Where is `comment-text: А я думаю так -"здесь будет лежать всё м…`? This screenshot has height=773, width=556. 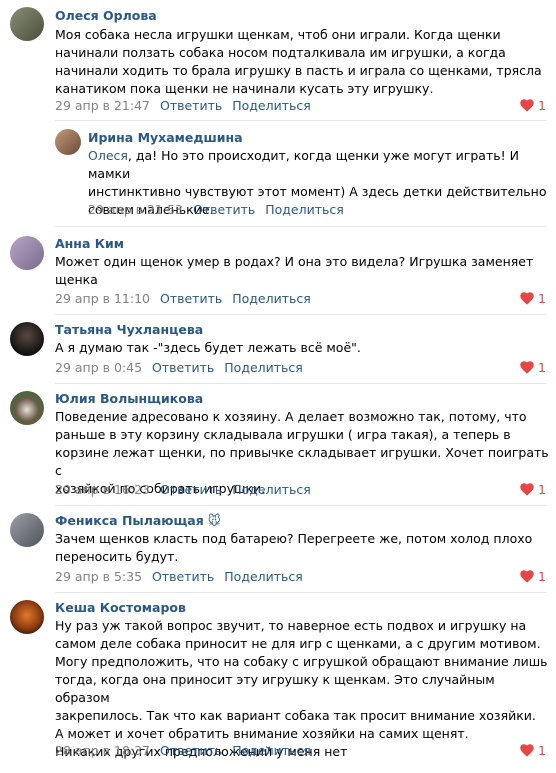 comment-text: А я думаю так -"здесь будет лежать всё м… is located at coordinates (208, 347).